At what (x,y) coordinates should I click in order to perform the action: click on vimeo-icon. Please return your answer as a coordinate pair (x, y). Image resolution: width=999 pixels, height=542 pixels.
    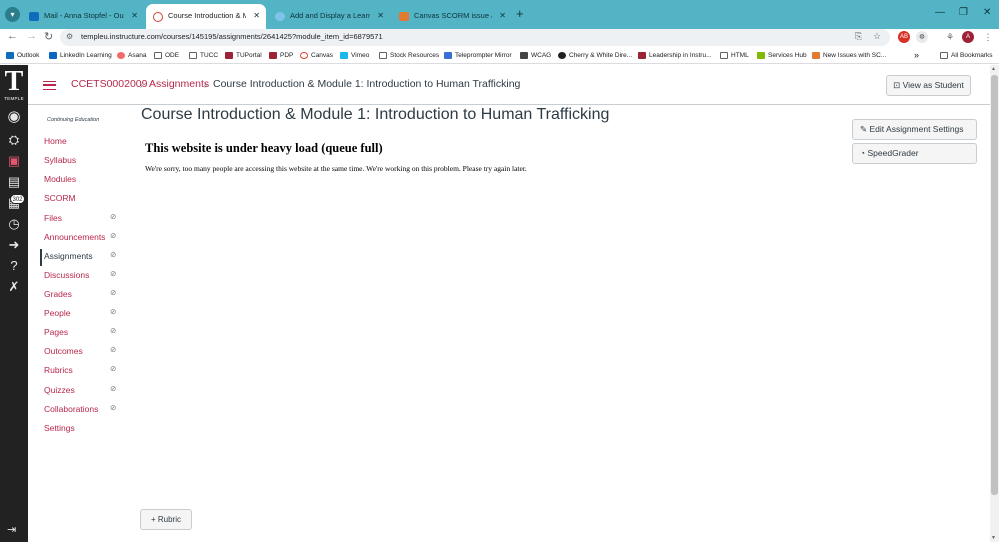
    Looking at the image, I should click on (344, 55).